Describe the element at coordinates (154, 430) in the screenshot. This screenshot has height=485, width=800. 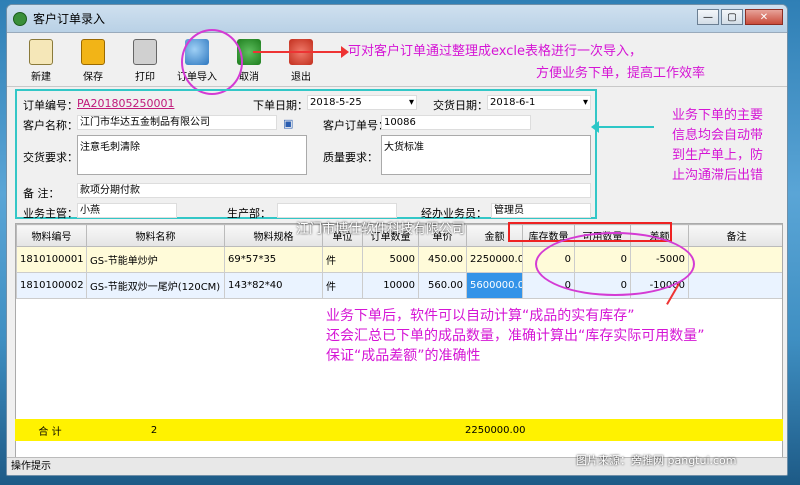
I see `total-count: 2` at that location.